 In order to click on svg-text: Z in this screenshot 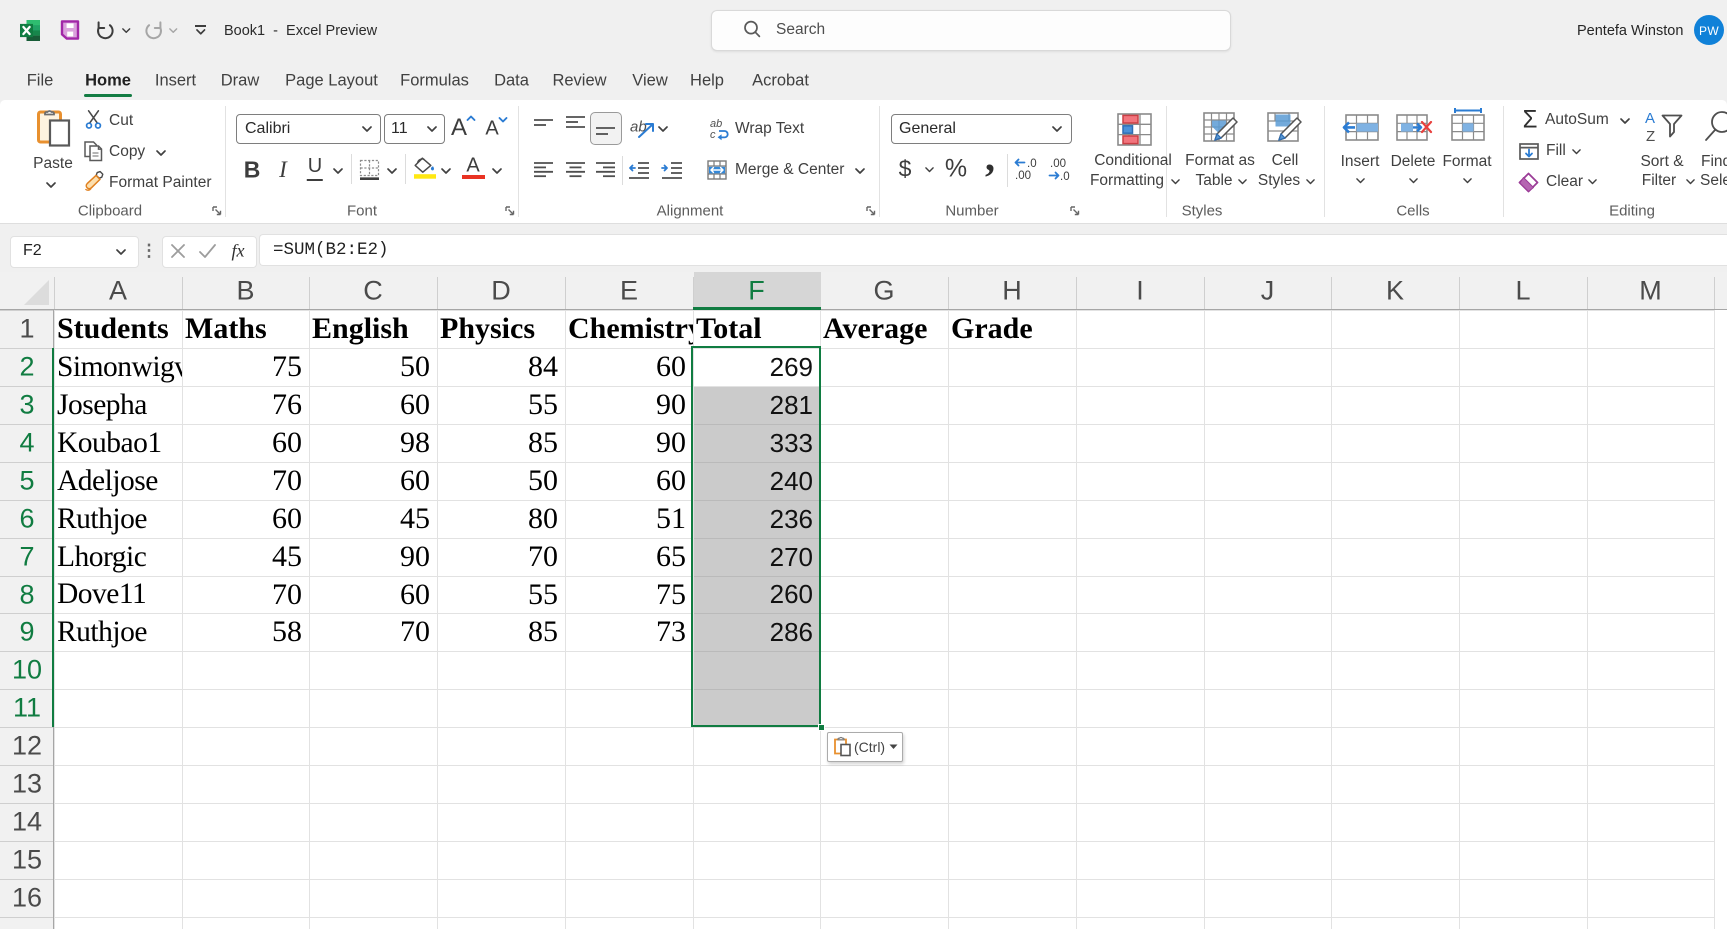, I will do `click(1650, 136)`.